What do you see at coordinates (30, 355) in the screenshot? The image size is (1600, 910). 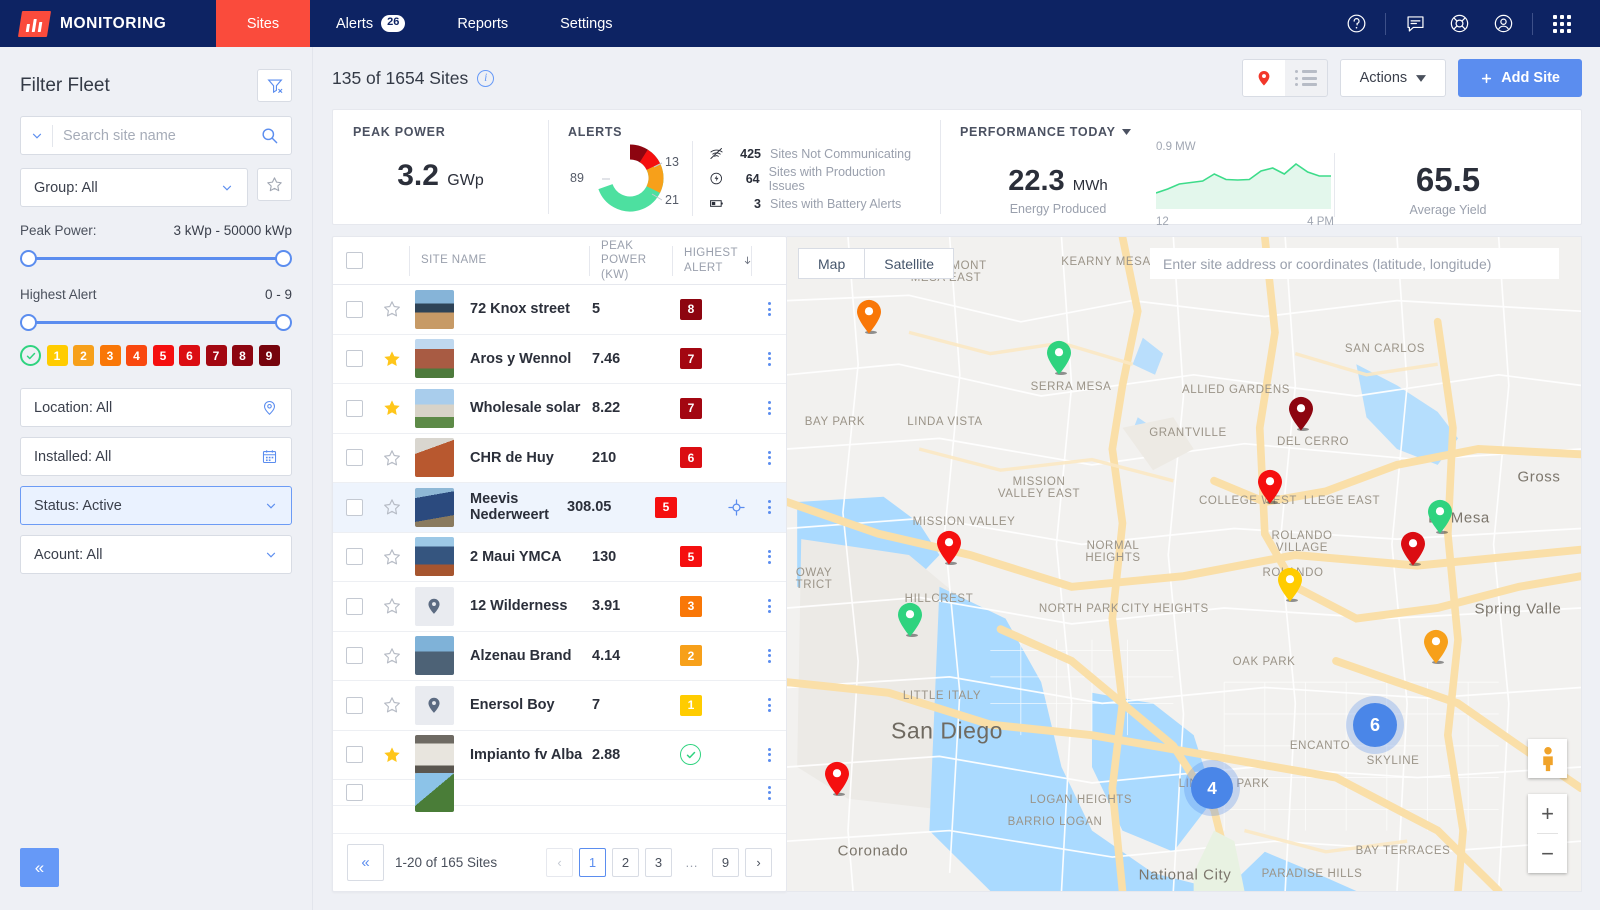 I see `severity-swatch-ok` at bounding box center [30, 355].